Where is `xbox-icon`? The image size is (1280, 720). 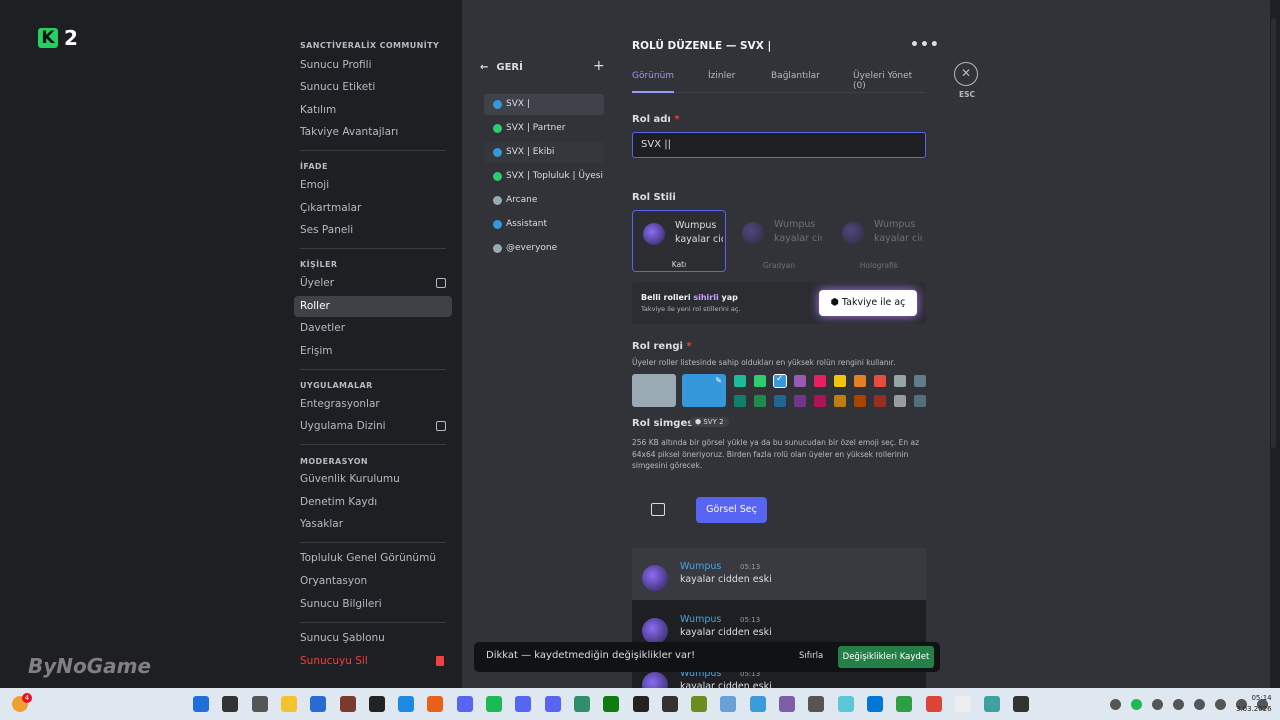
xbox-icon is located at coordinates (611, 704).